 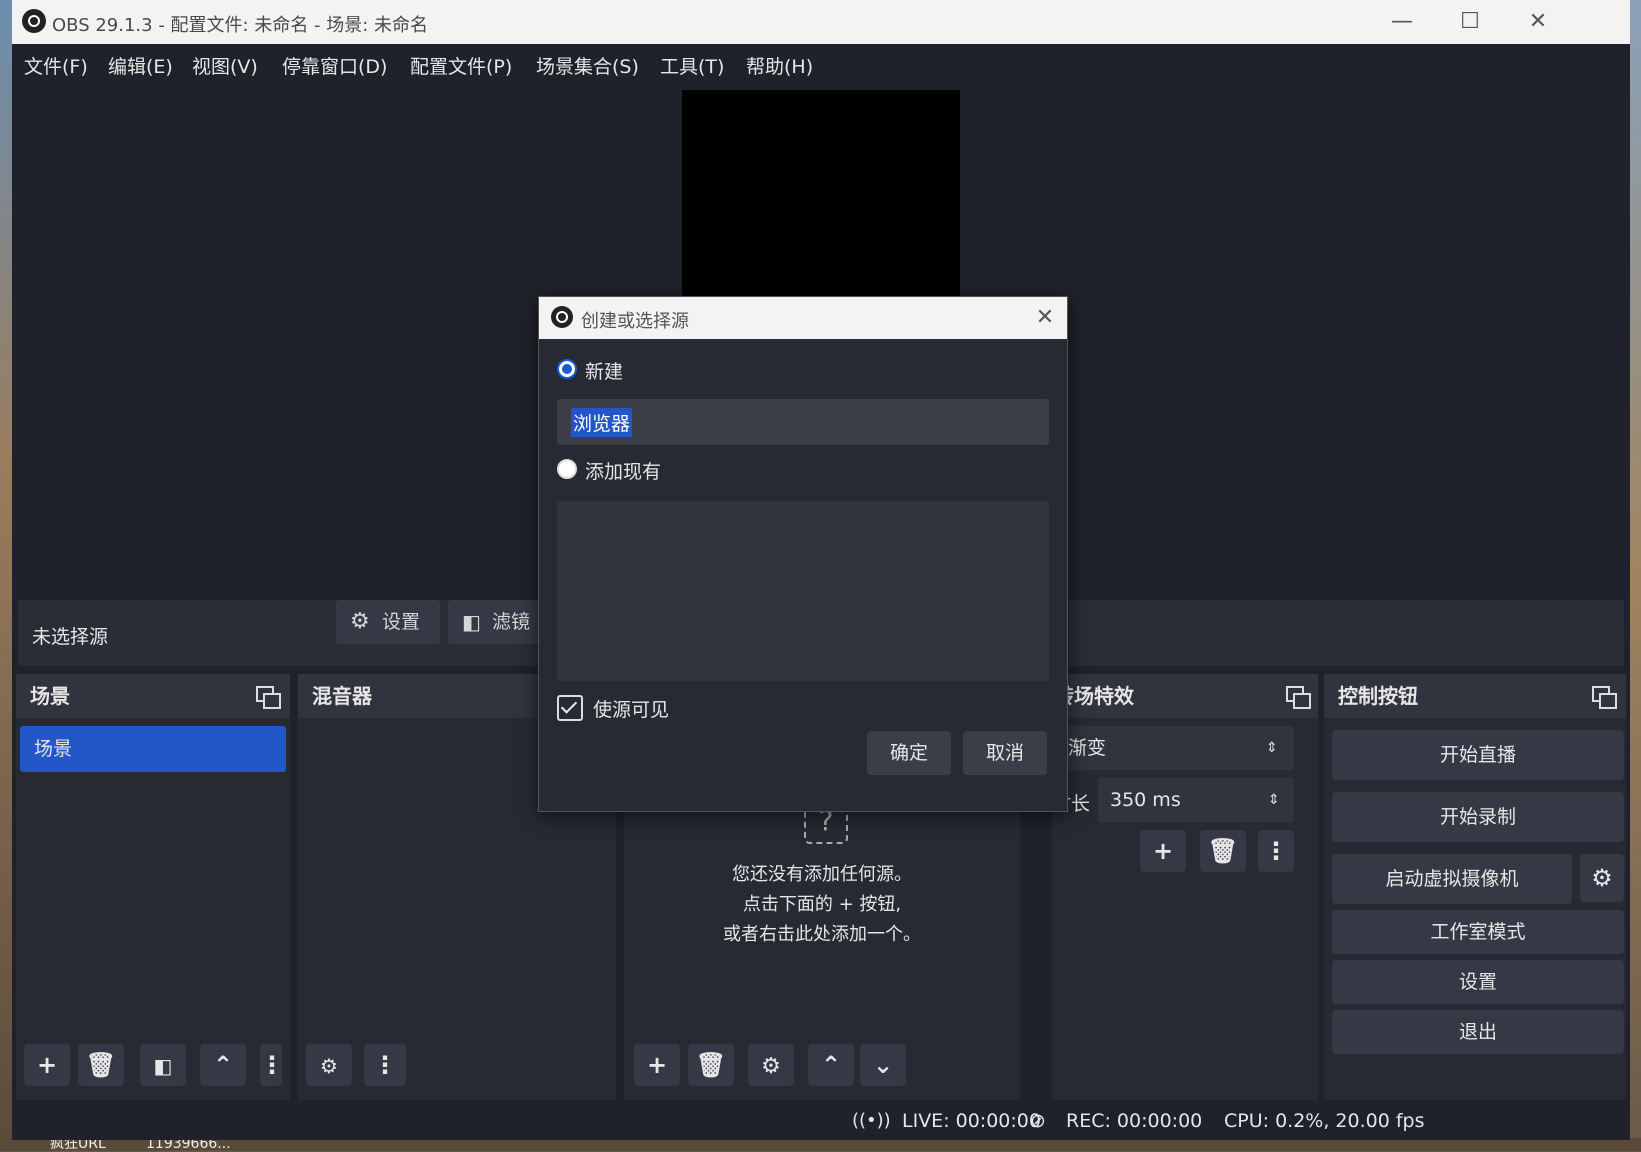 What do you see at coordinates (50, 696) in the screenshot?
I see `scenes-title: 场景` at bounding box center [50, 696].